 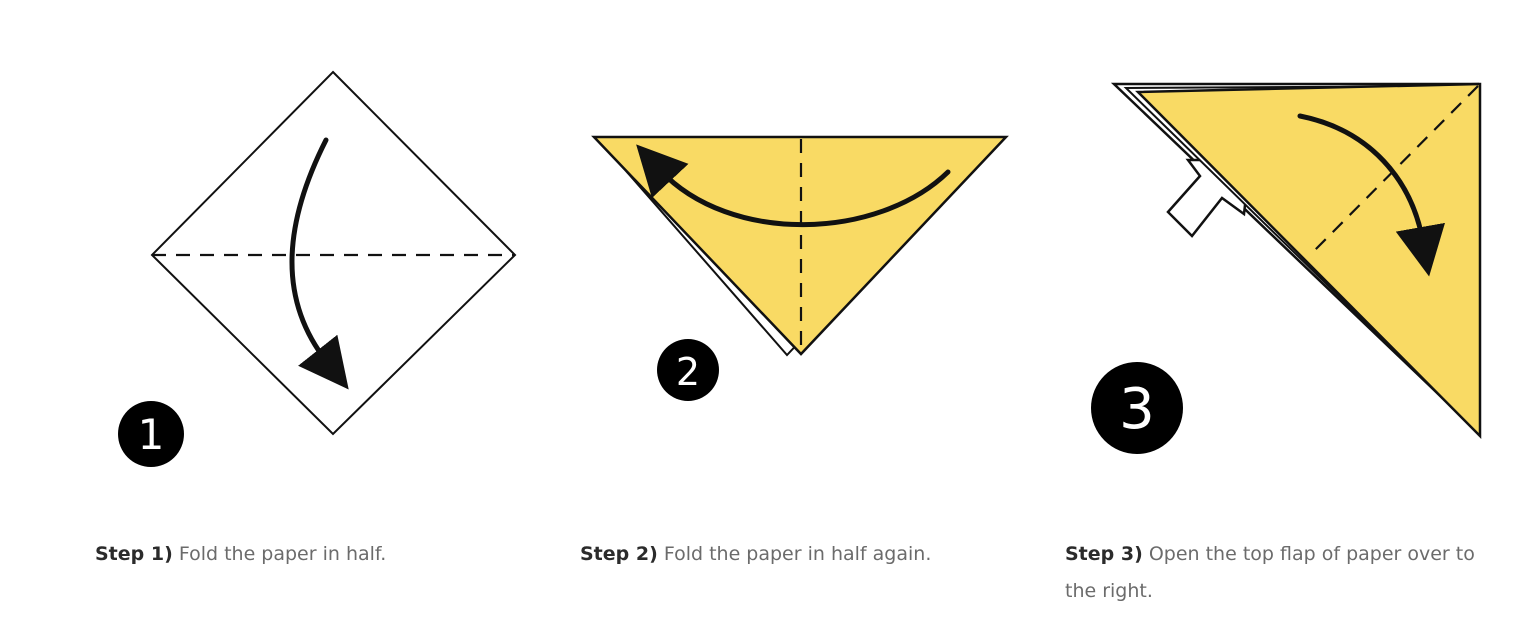 I want to click on step-1-number-badge: 1, so click(x=151, y=434).